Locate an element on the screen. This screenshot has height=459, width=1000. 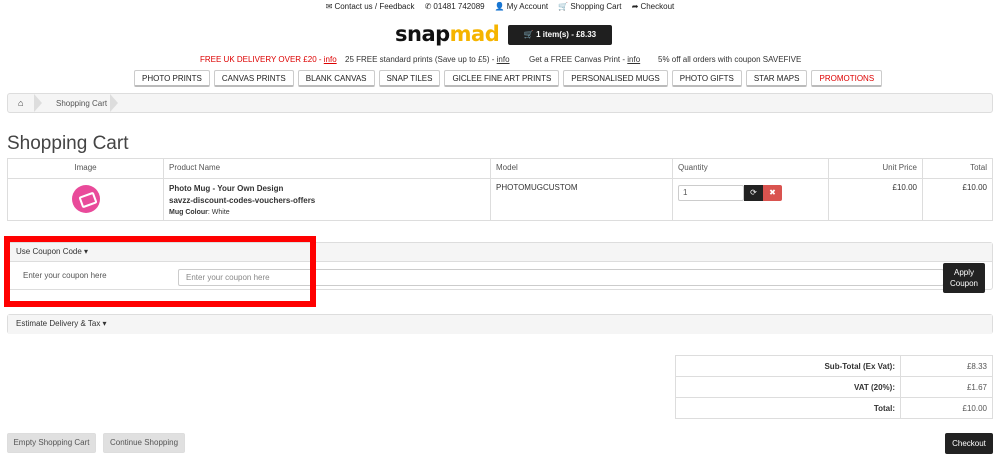
totals-row: VAT (20%): £1.67 is located at coordinates (834, 387).